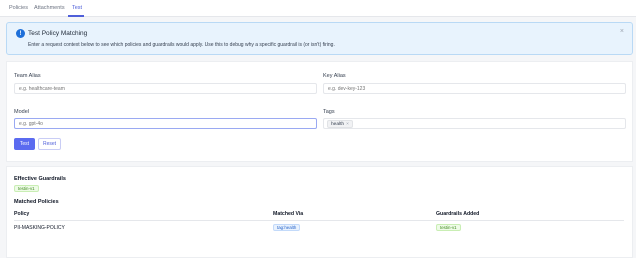  Describe the element at coordinates (347, 124) in the screenshot. I see `remove-tag-icon: ×` at that location.